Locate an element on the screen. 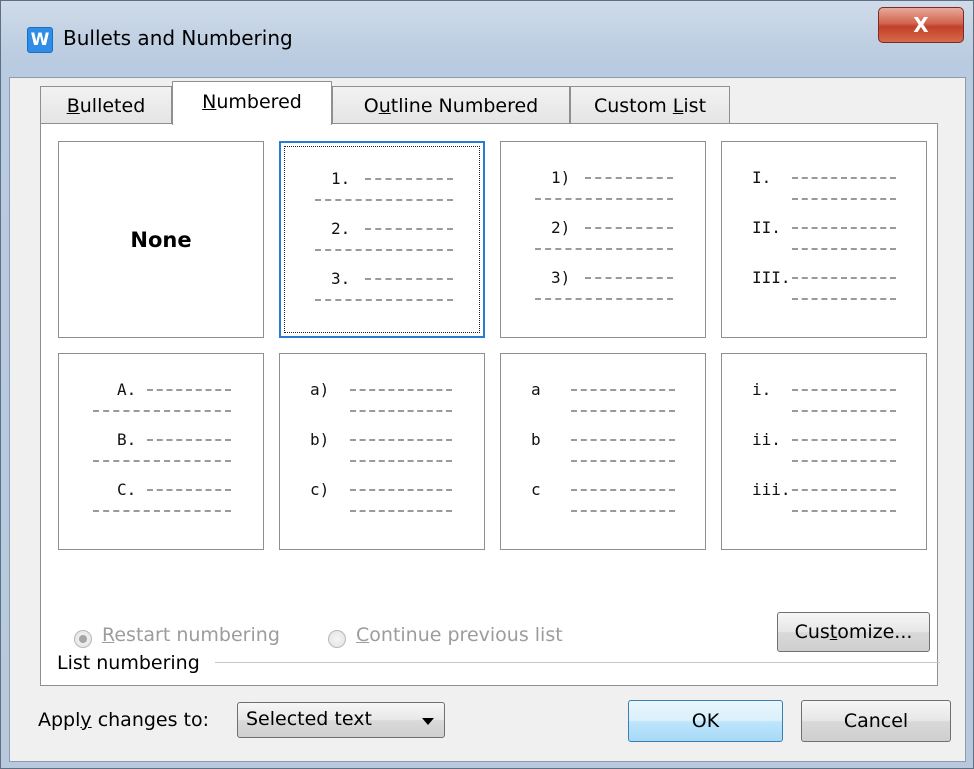 The image size is (974, 769). tab-numbered: Numbered is located at coordinates (252, 103).